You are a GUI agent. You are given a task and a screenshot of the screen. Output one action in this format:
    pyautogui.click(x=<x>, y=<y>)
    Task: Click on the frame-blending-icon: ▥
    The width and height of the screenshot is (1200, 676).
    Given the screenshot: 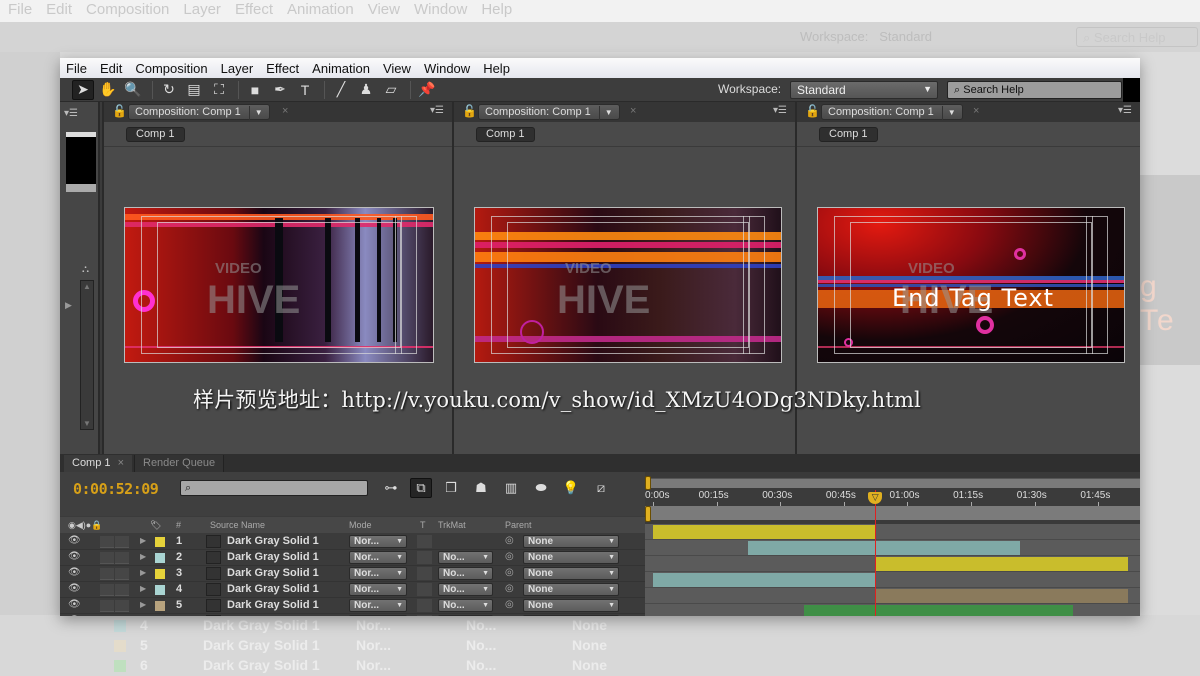 What is the action you would take?
    pyautogui.click(x=511, y=488)
    